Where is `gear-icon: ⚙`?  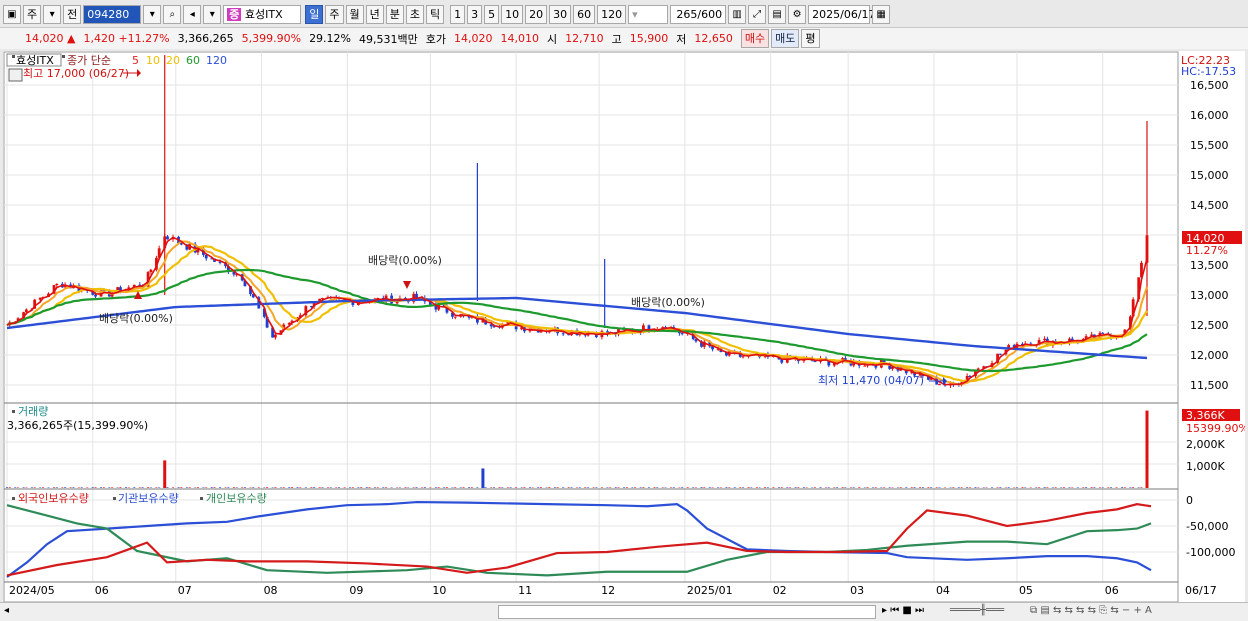 gear-icon: ⚙ is located at coordinates (797, 14).